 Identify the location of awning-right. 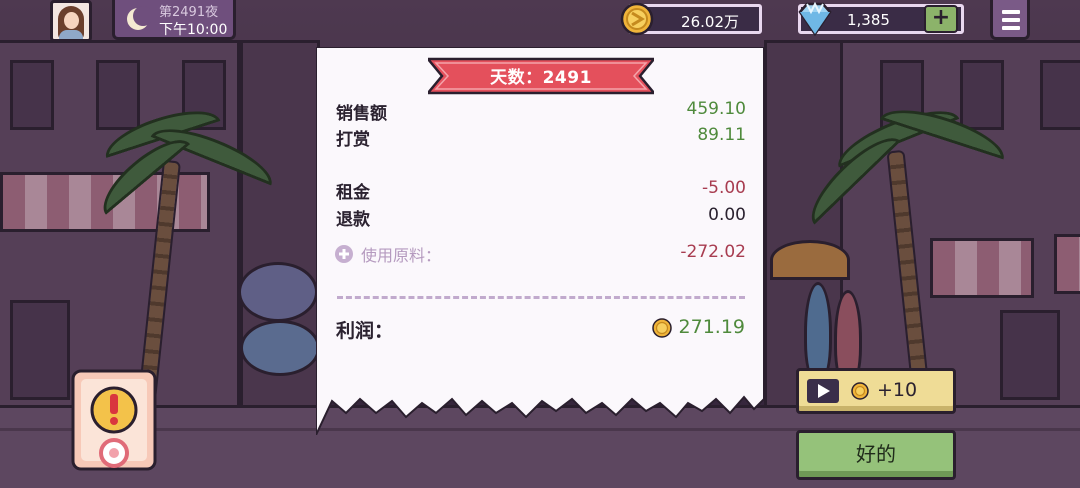
(982, 268).